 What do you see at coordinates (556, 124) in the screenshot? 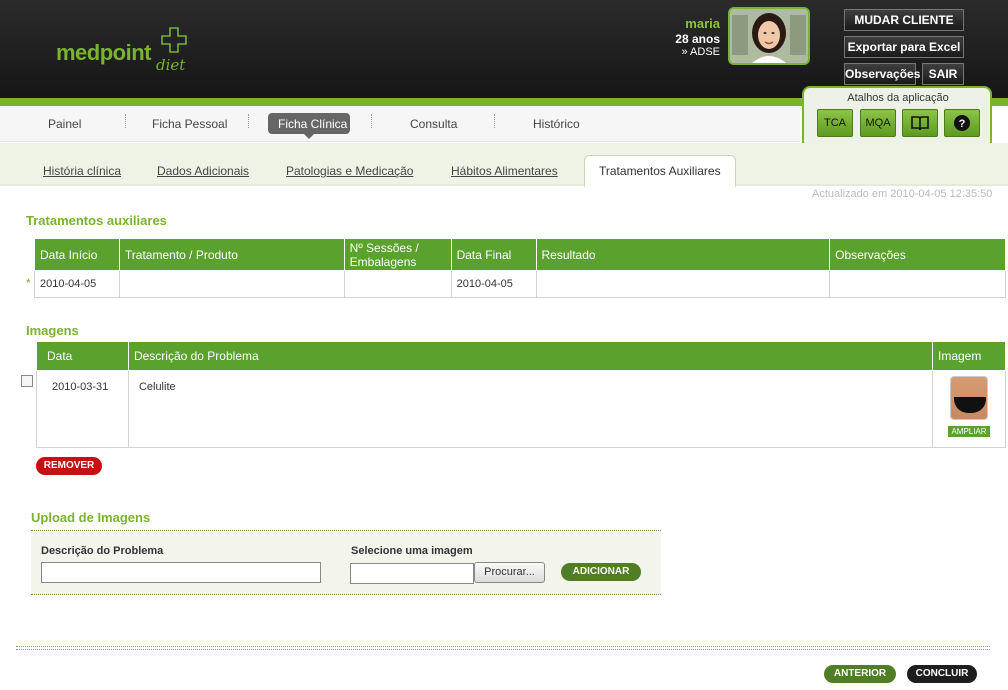
I see `nav-item-historico: Histórico` at bounding box center [556, 124].